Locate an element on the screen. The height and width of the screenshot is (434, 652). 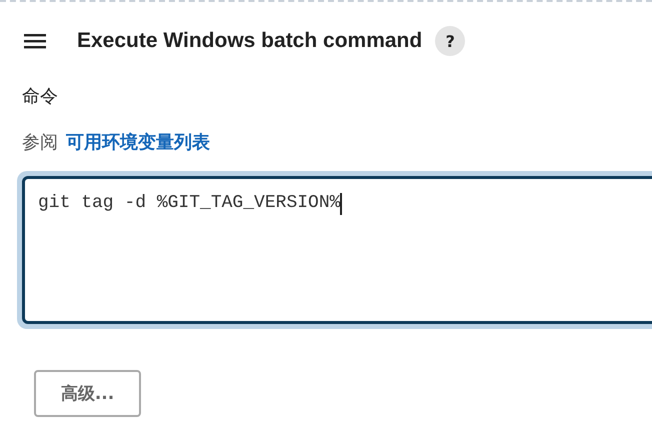
field-label: 命令 is located at coordinates (40, 97).